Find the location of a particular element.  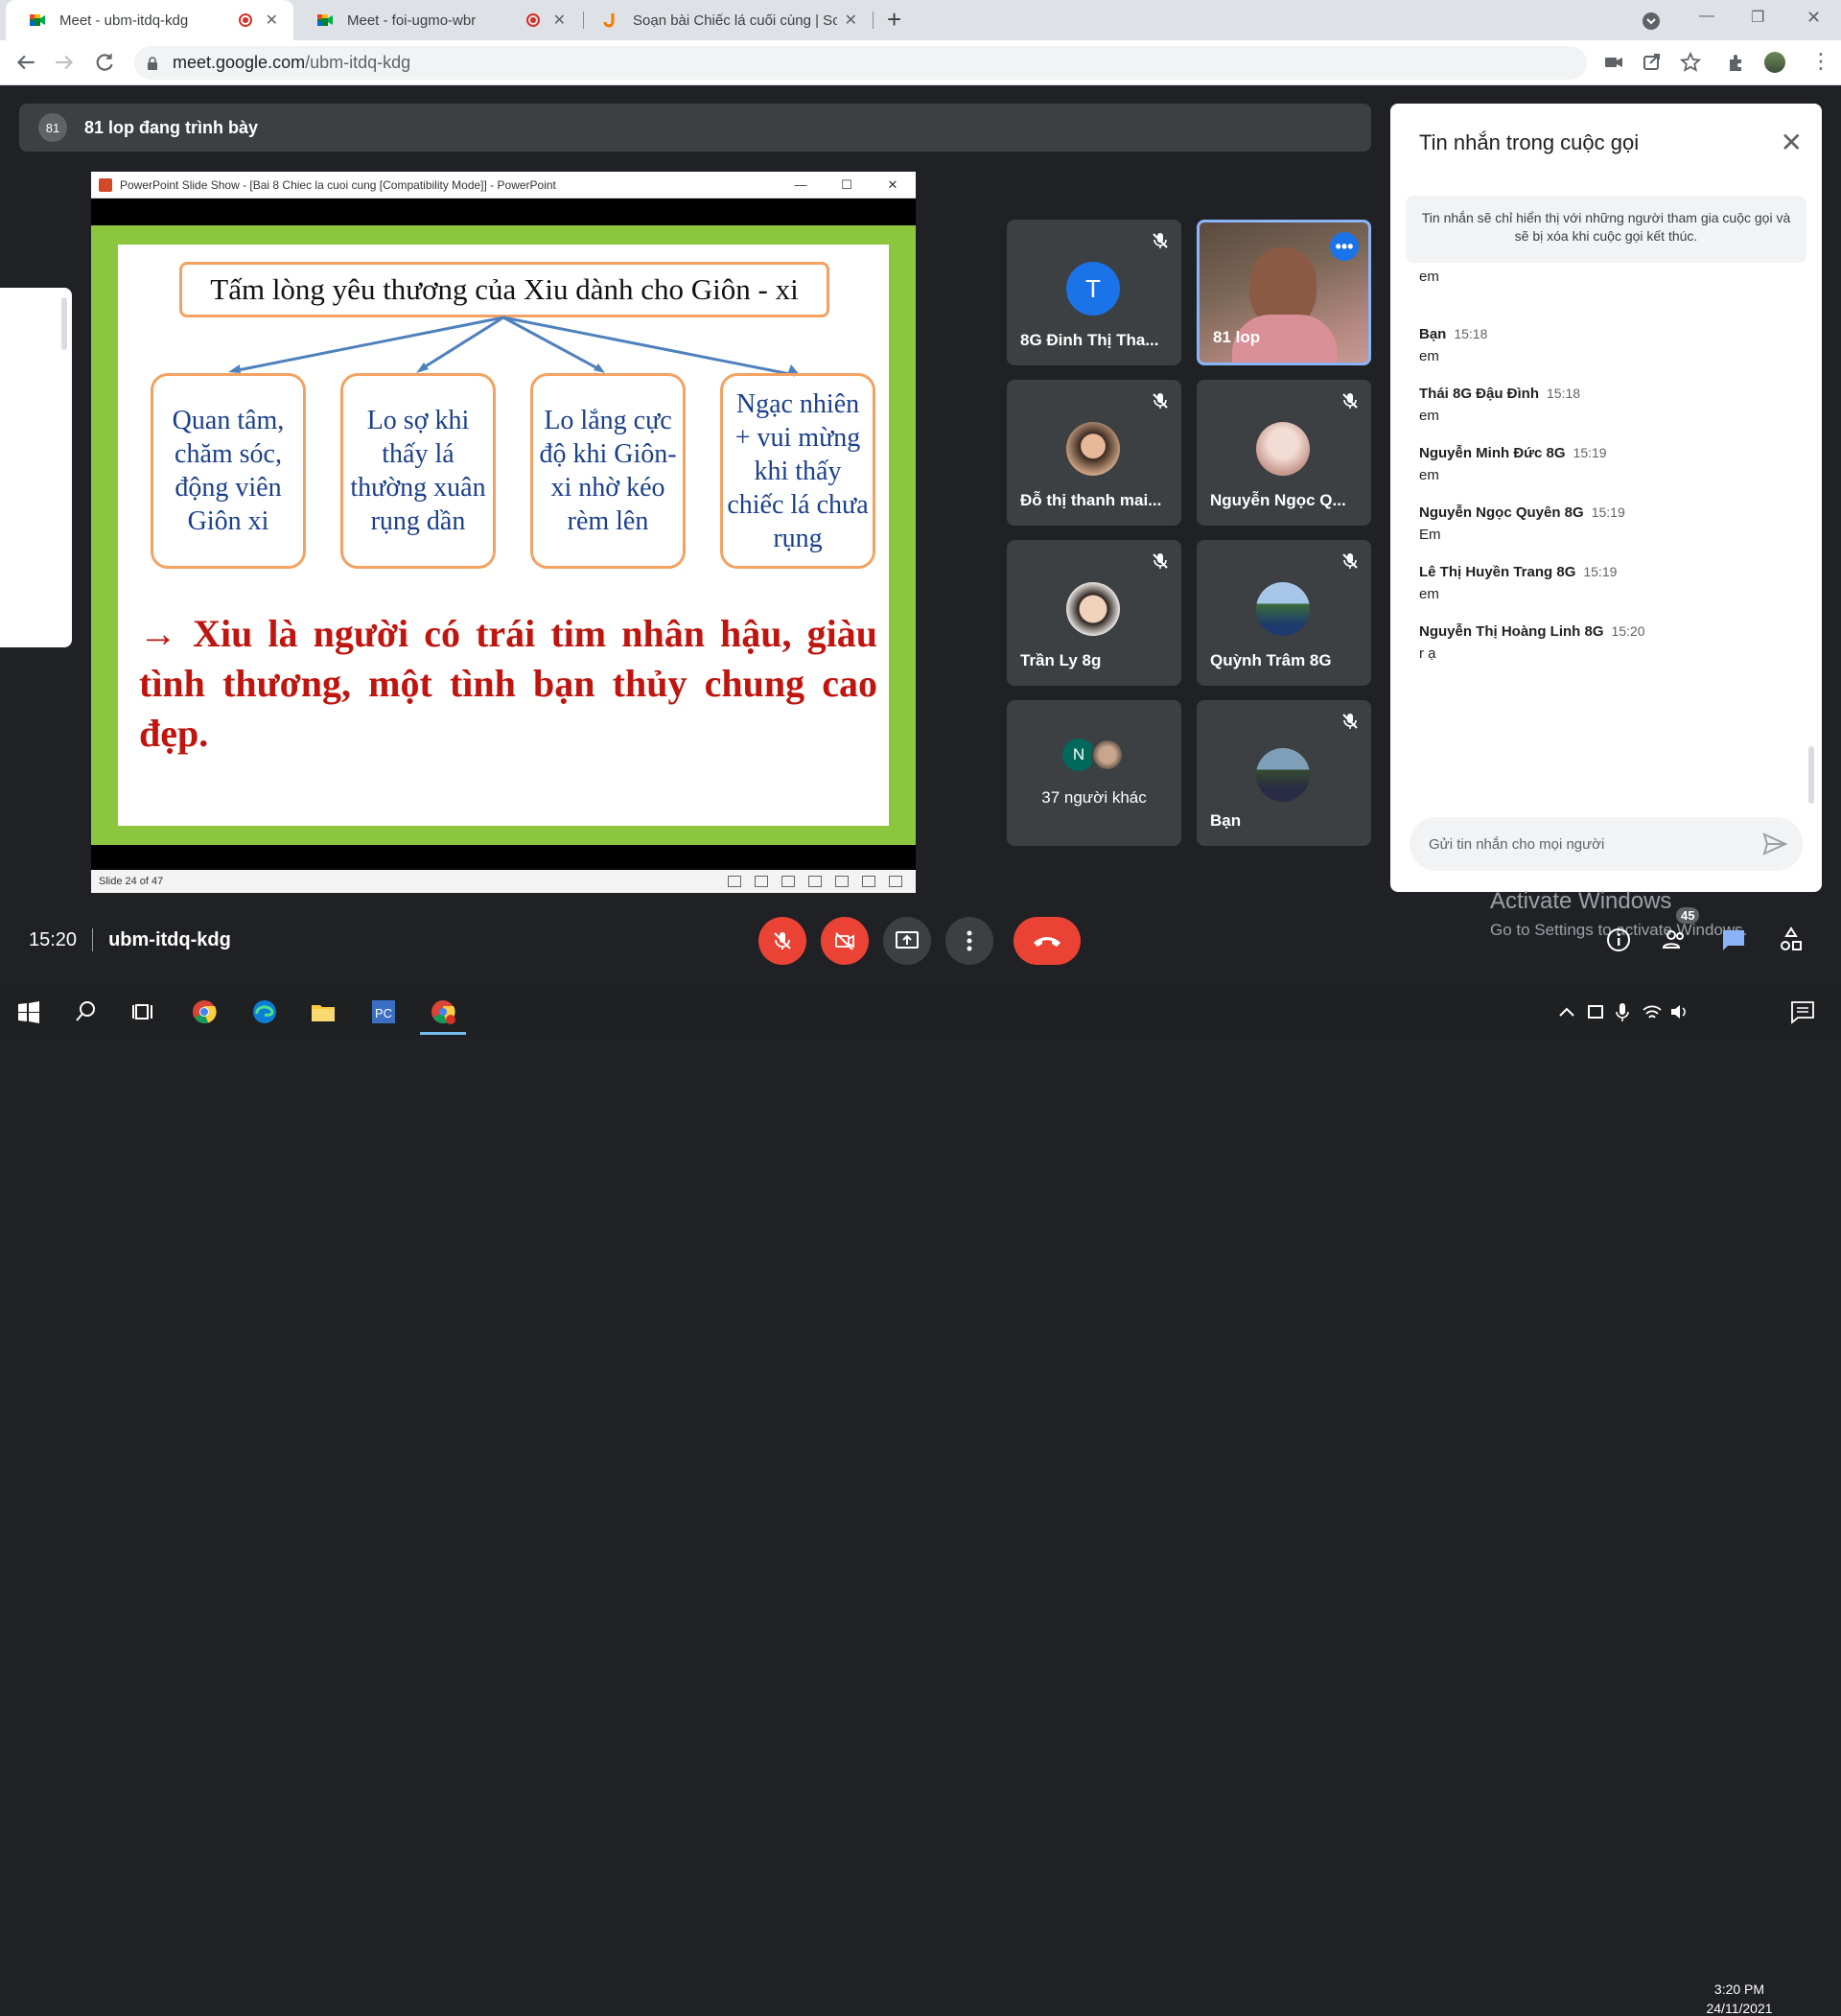

reading-view-icon is located at coordinates (868, 881).